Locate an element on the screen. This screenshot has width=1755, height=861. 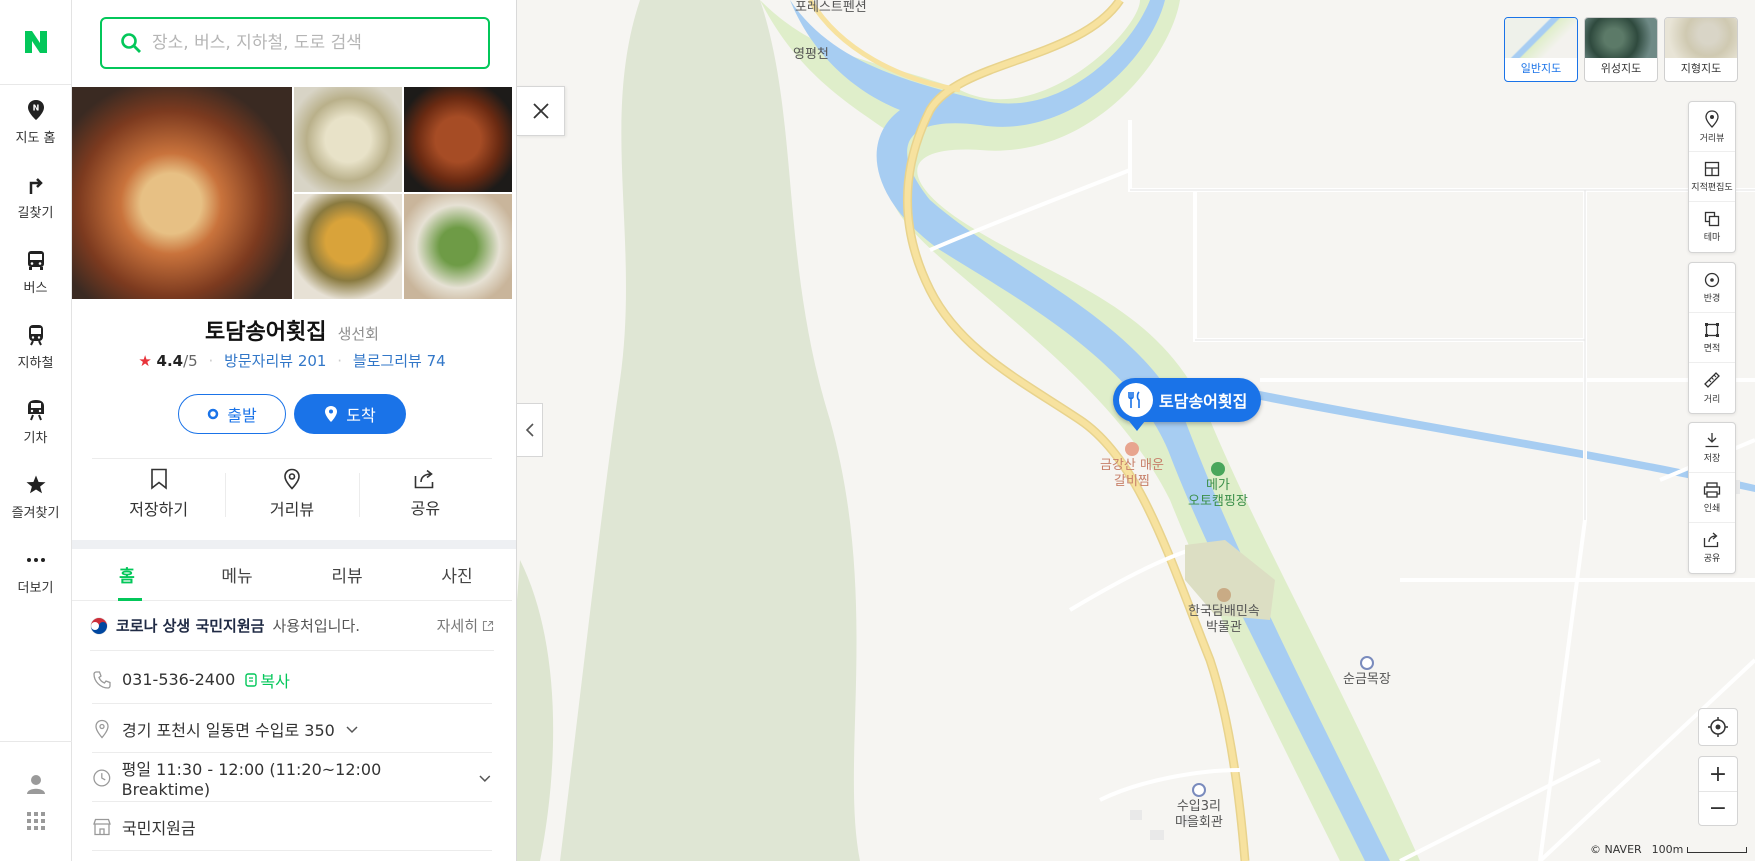
nav-favorites: 즐겨찾기 is located at coordinates (35, 497).